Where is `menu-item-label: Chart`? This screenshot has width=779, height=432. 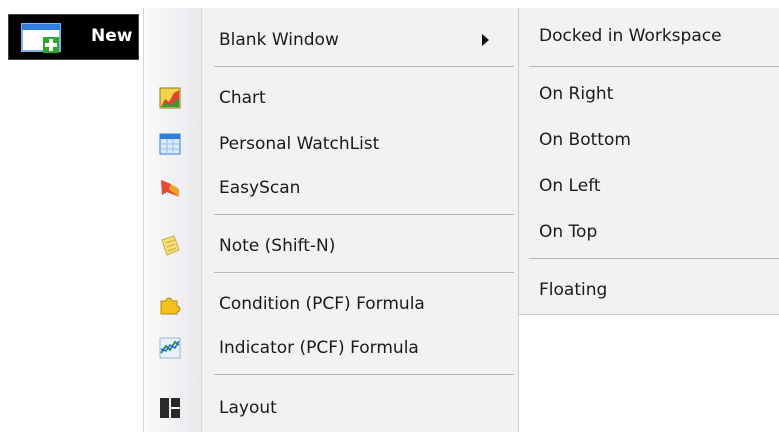
menu-item-label: Chart is located at coordinates (242, 98).